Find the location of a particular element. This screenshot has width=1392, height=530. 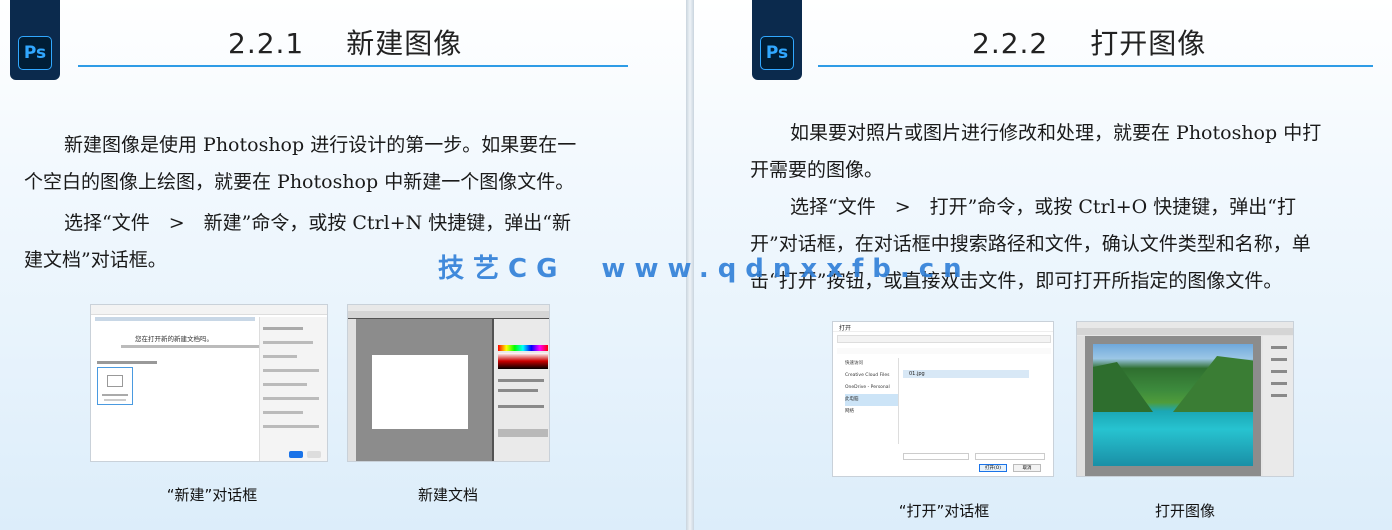

close-button is located at coordinates (314, 454).